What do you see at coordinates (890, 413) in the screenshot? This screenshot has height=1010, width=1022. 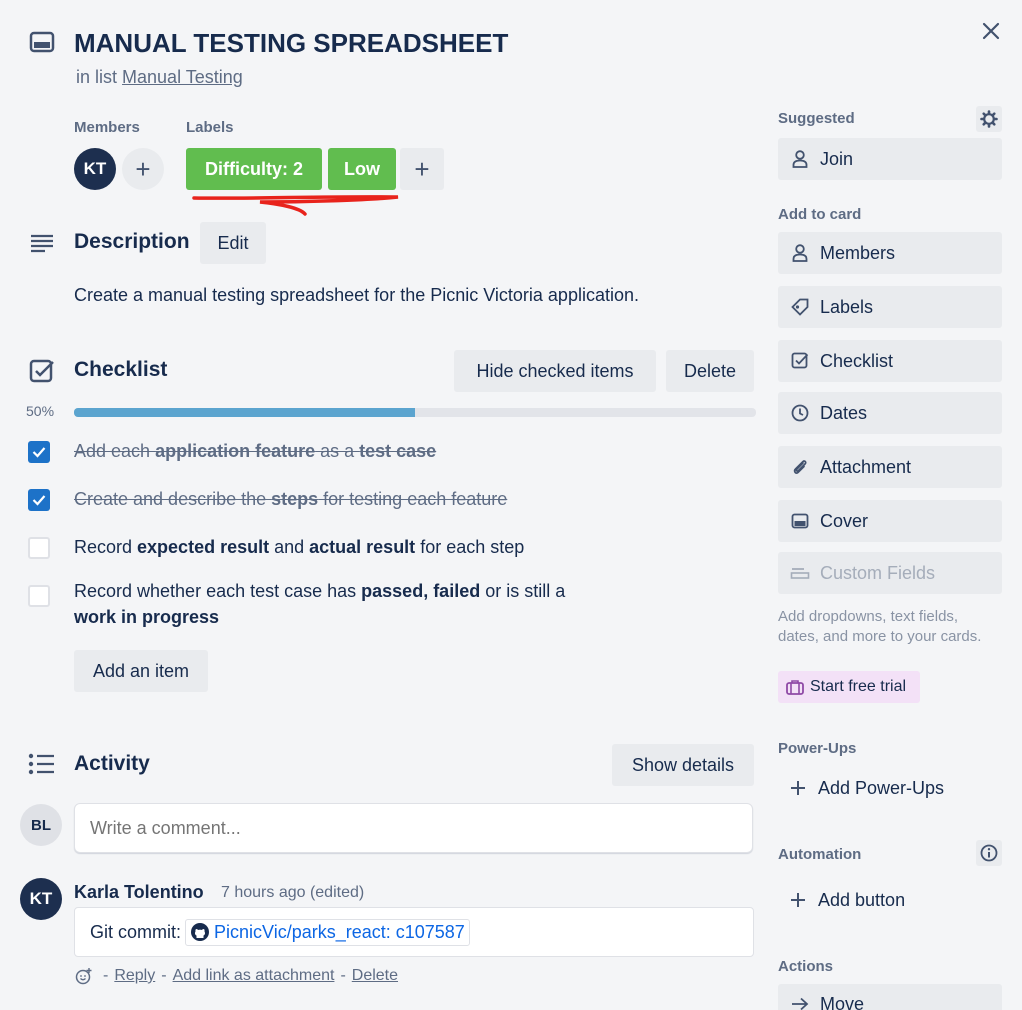 I see `dates-button: Dates` at bounding box center [890, 413].